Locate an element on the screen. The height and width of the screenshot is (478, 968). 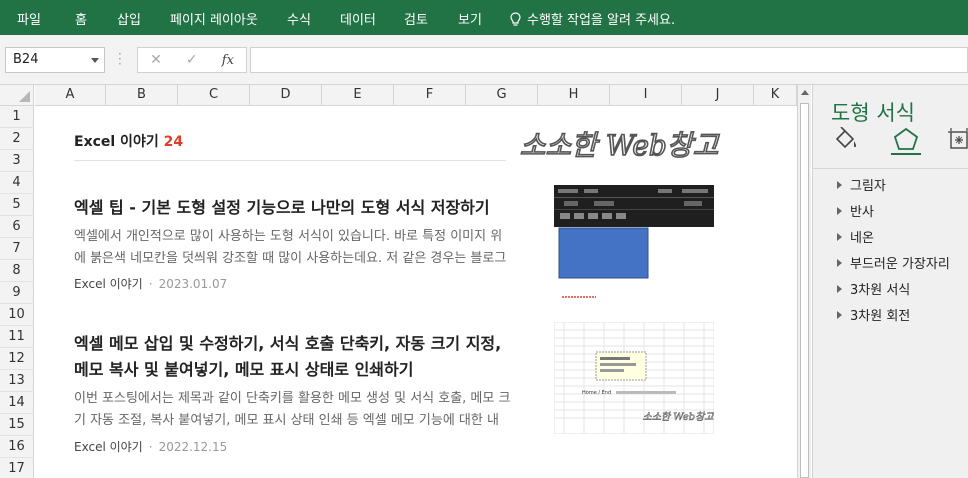
post-meta: Excel 이야기 · 2023.01.07 is located at coordinates (151, 284).